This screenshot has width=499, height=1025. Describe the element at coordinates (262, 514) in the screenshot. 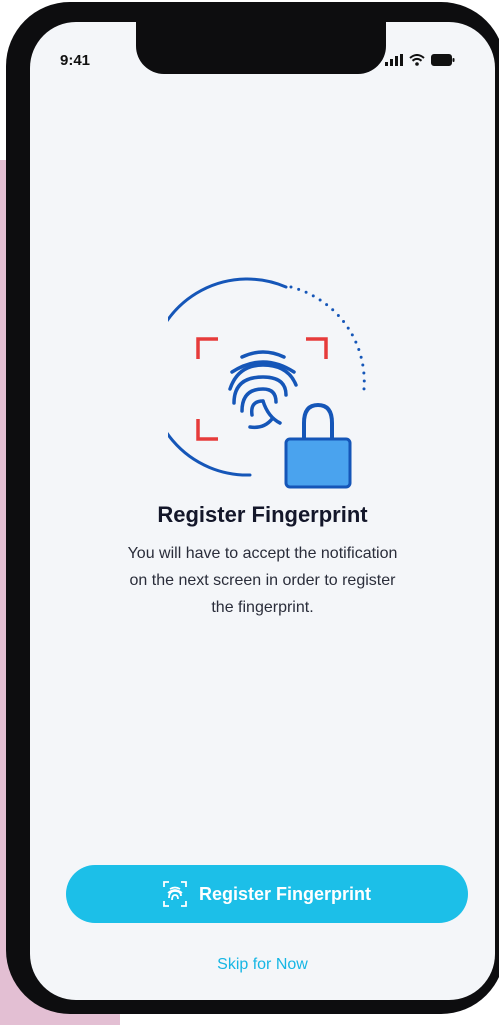

I see `page-title: Register Fingerprint` at that location.